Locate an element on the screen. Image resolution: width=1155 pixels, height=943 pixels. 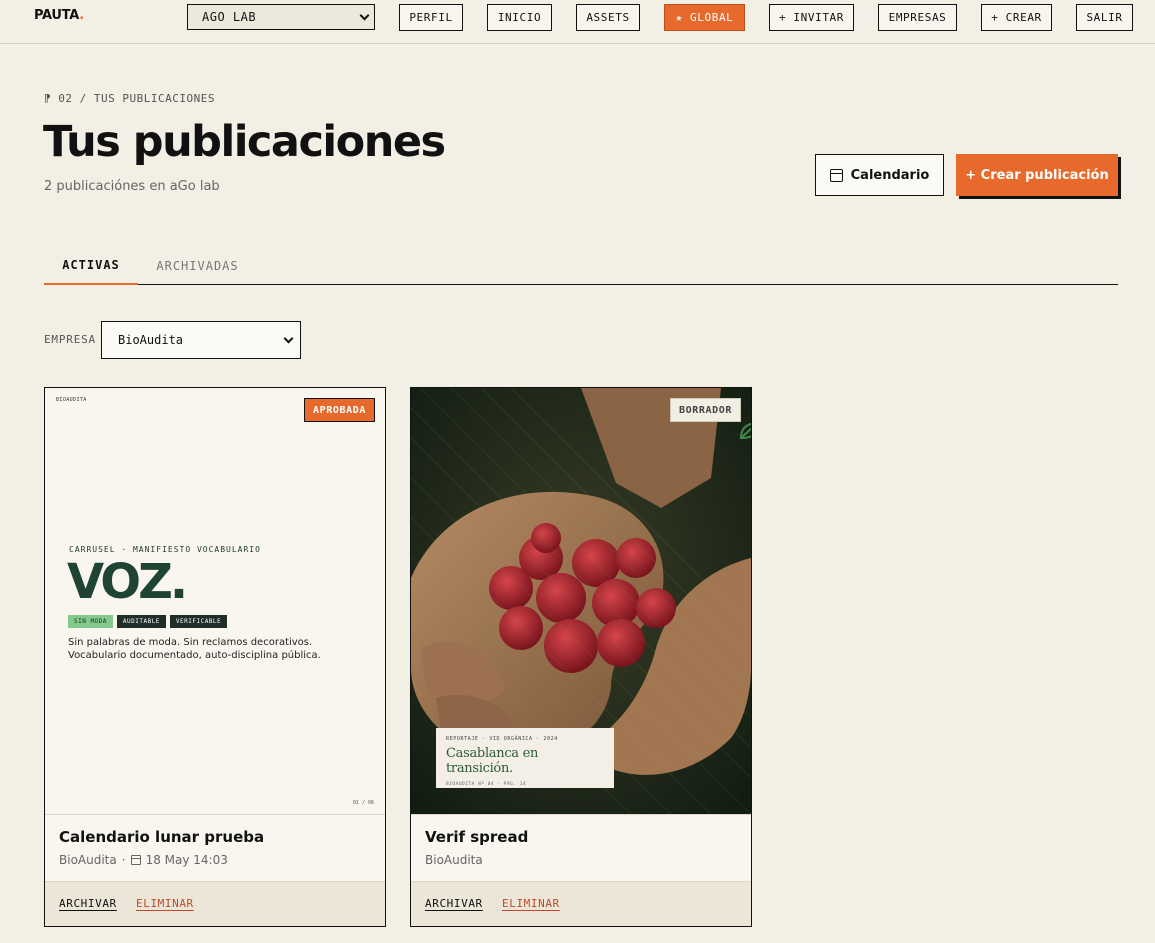
card-meta: BioAudita · 18 May 14:03 is located at coordinates (143, 860).